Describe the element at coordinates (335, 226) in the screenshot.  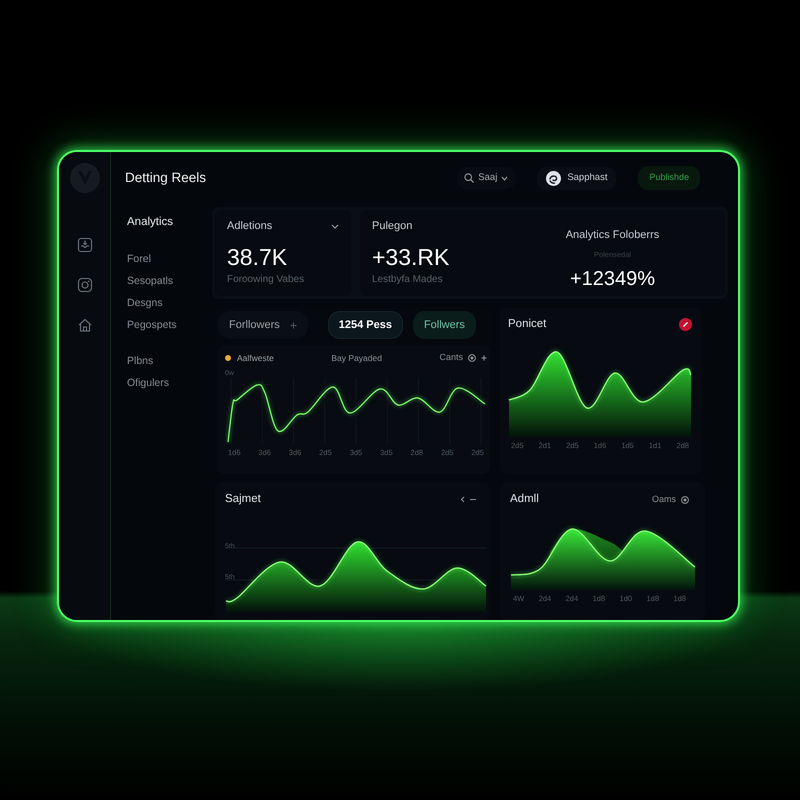
I see `chevron-down-icon` at that location.